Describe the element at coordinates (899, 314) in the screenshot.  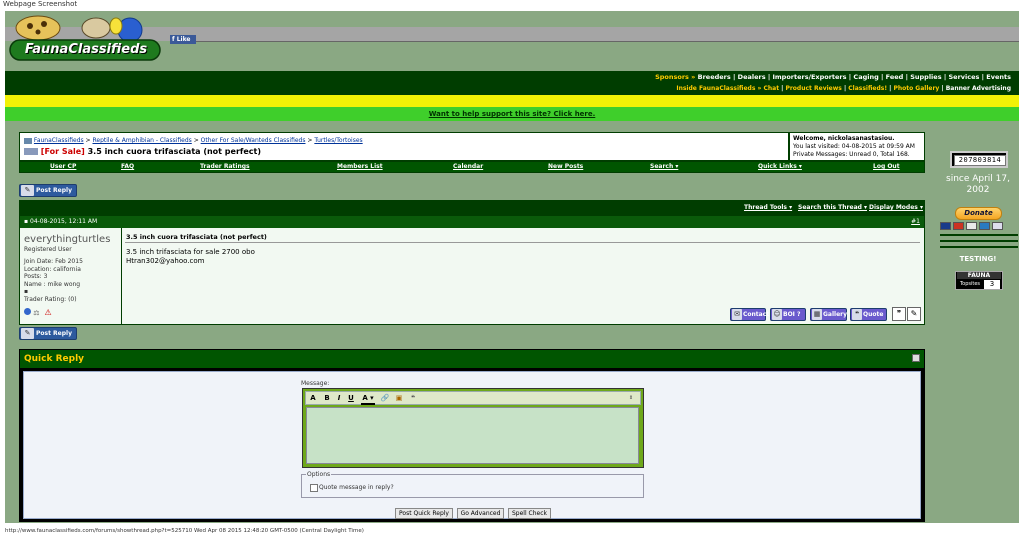
I see `multiquote-icon: ❞` at that location.